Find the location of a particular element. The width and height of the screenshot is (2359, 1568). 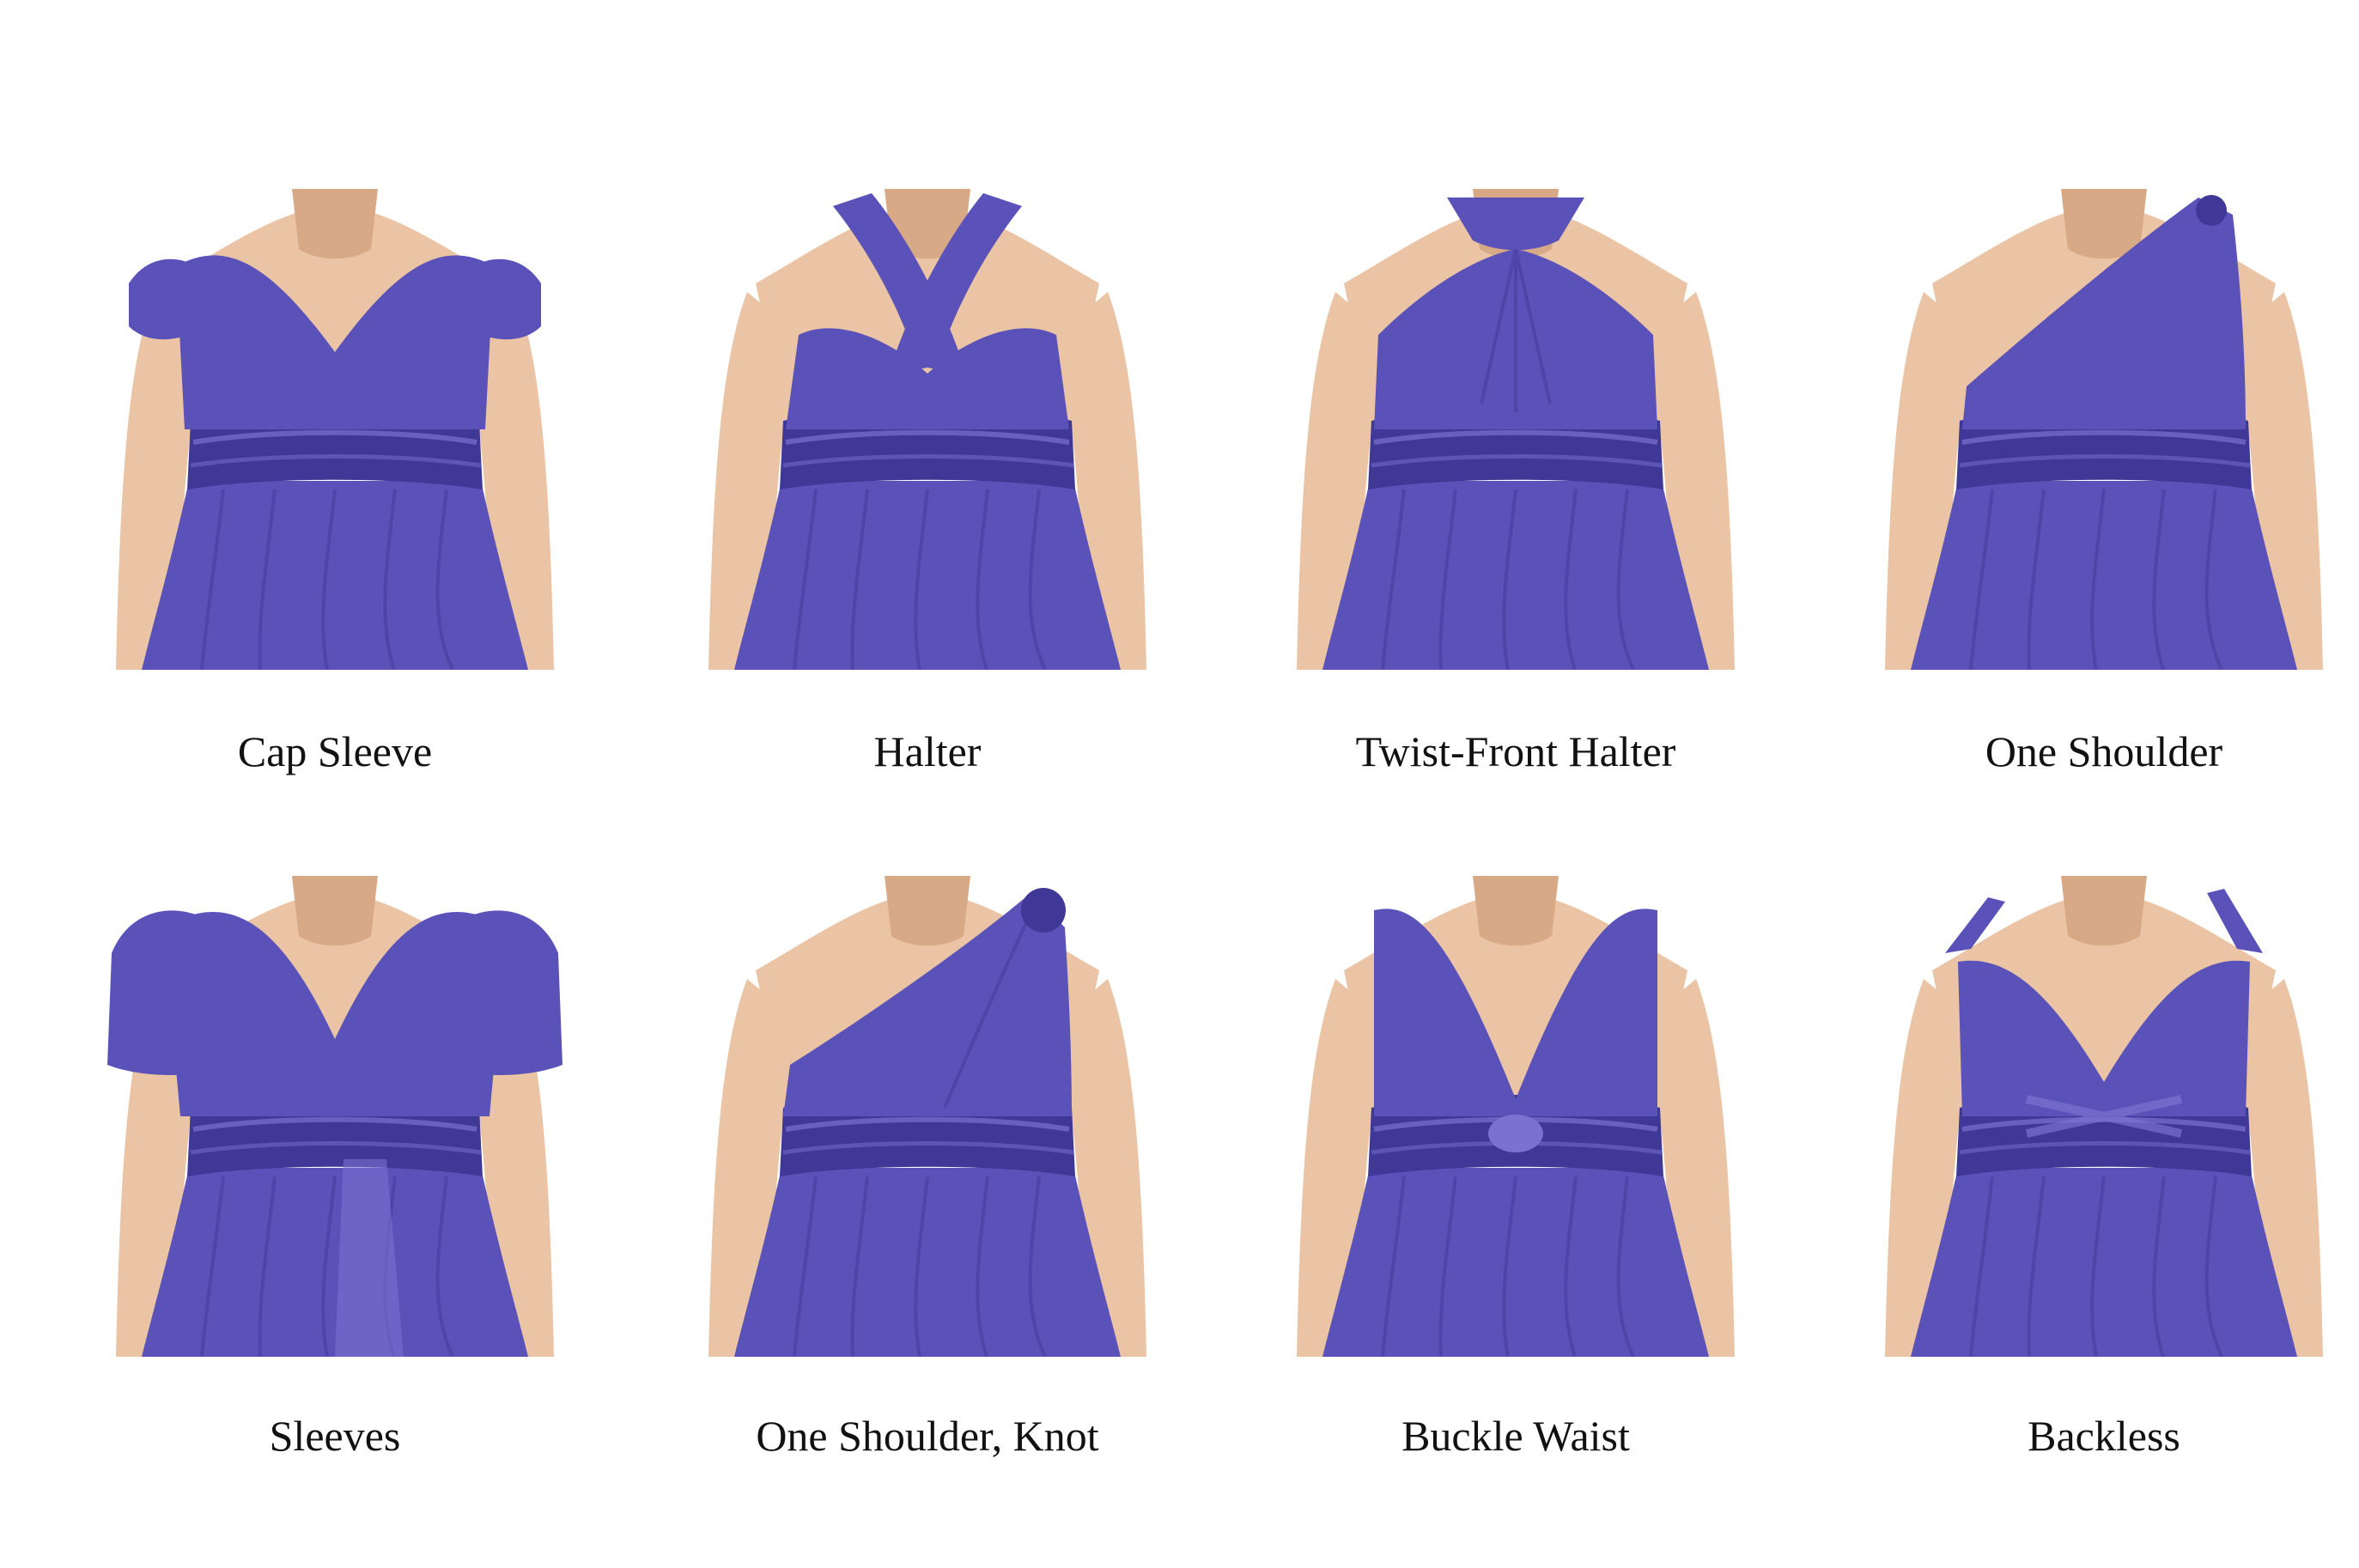

shoulder-knot is located at coordinates (1043, 910).